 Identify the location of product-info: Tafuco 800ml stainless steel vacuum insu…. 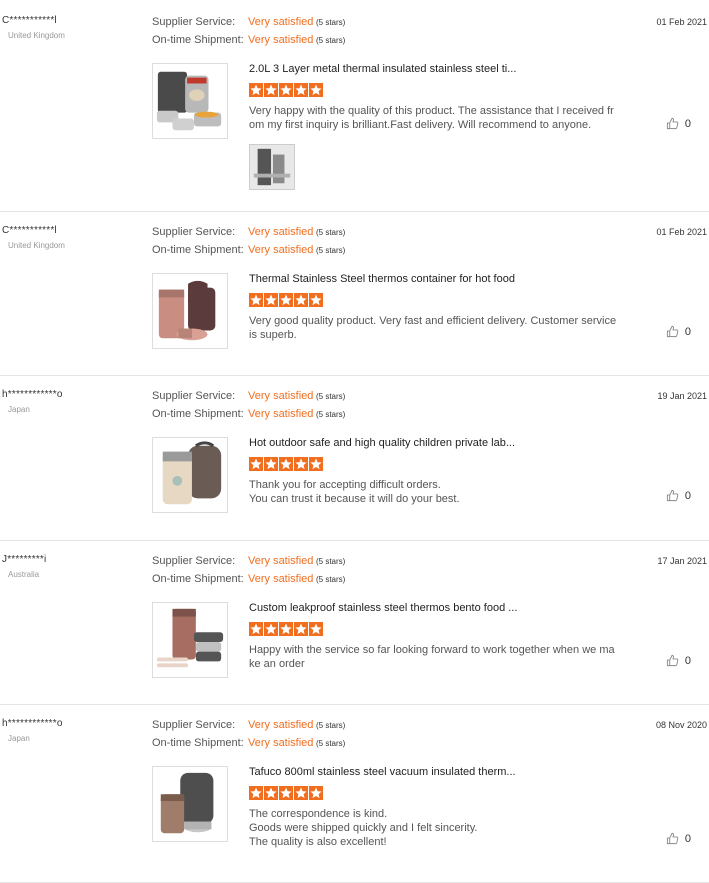
(385, 807).